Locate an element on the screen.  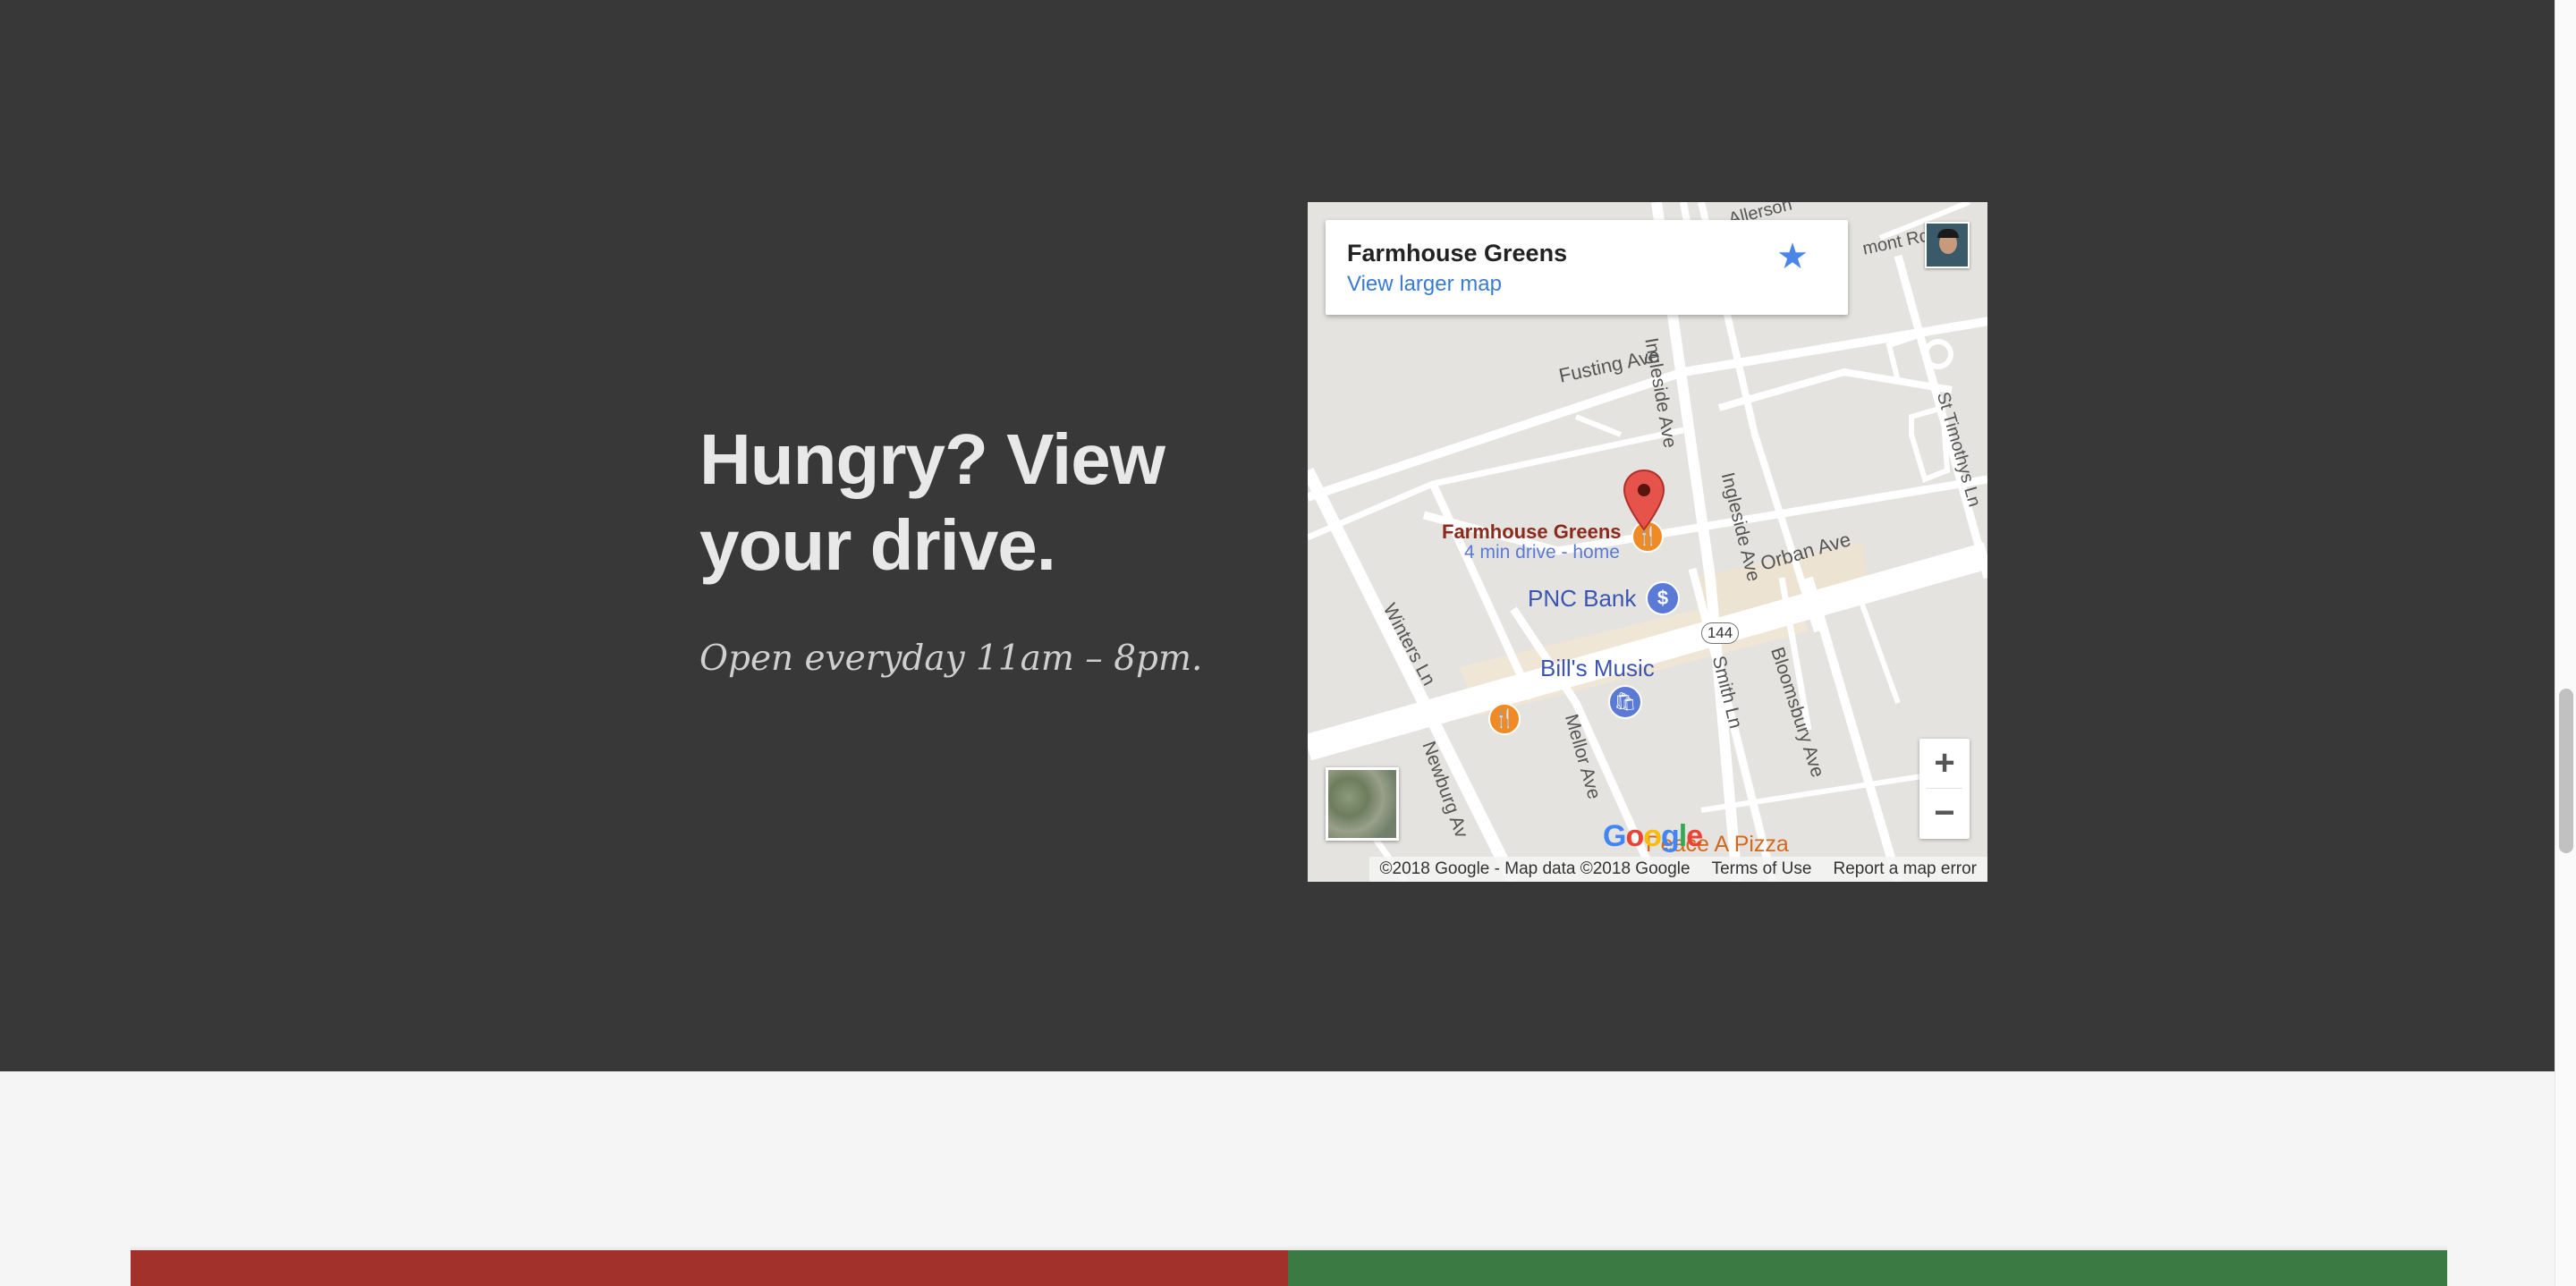
map-copyright: ©2018 Google - Map data ©2018 Google is located at coordinates (1534, 869).